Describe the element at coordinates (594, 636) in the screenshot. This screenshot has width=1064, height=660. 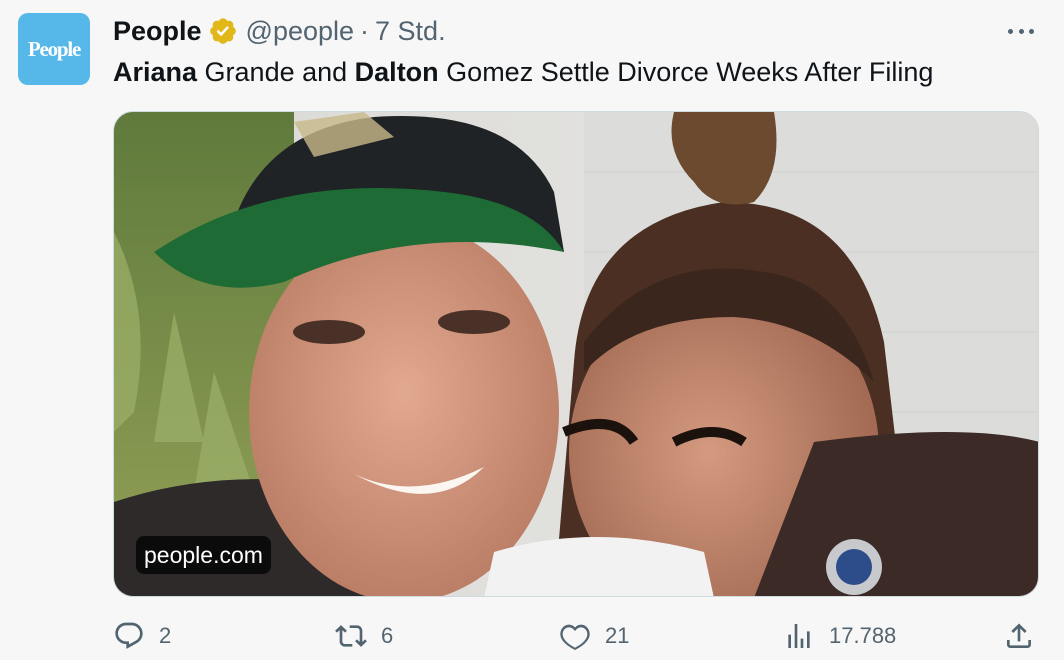
I see `like-button: 21` at that location.